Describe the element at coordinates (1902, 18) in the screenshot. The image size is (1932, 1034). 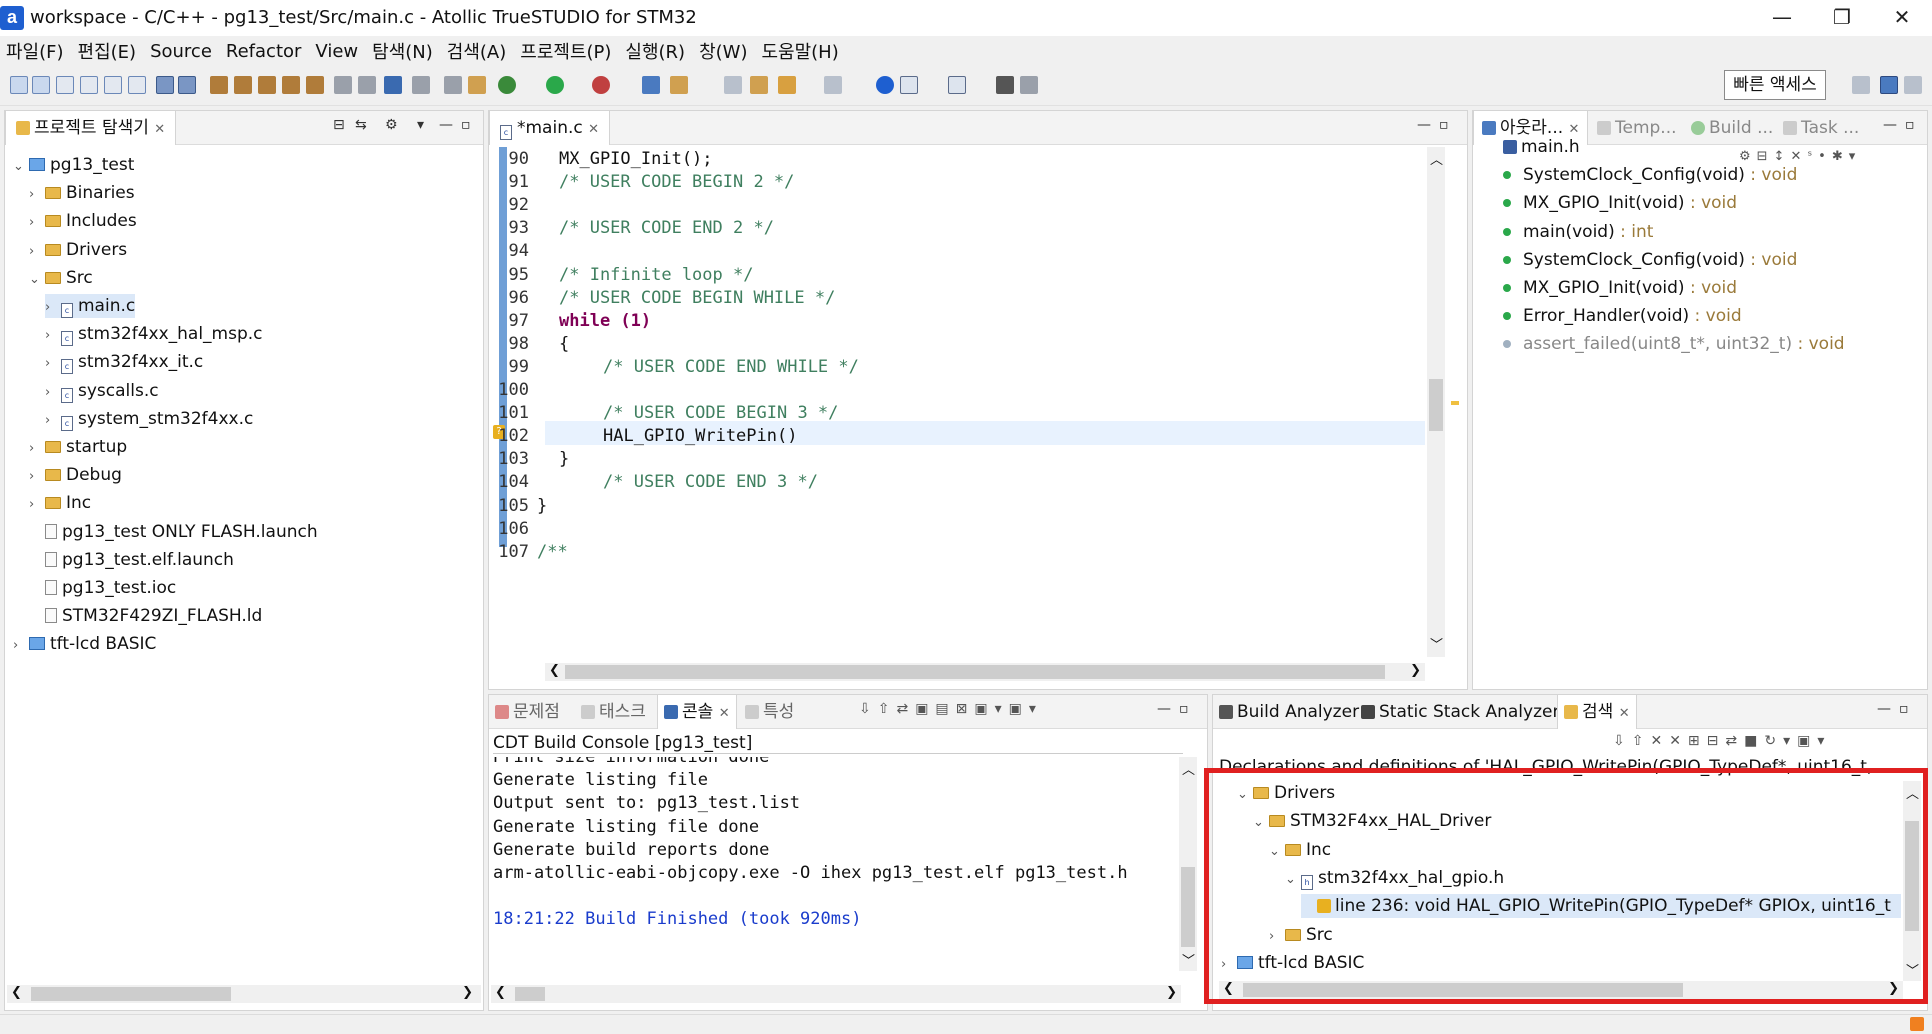
I see `close-button: ✕` at that location.